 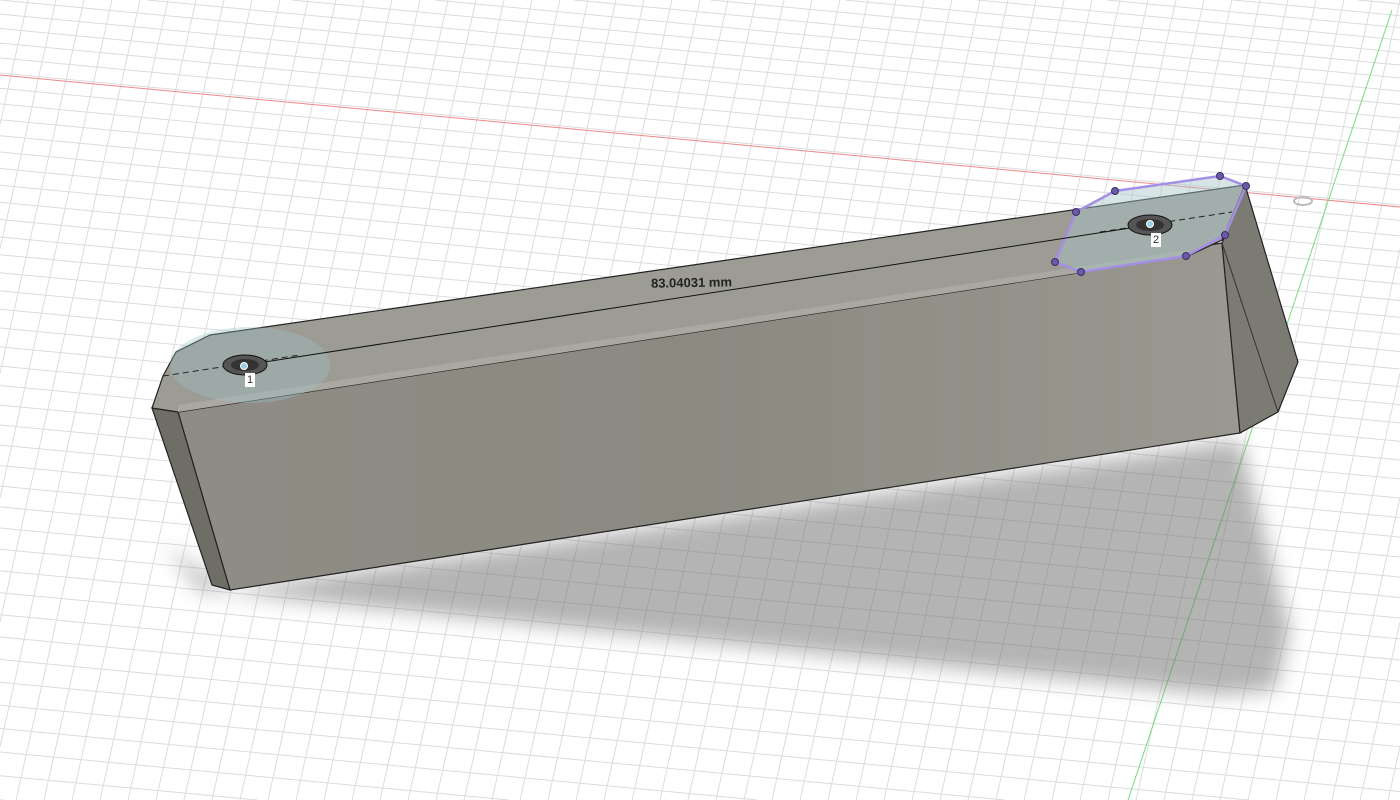 What do you see at coordinates (691, 282) in the screenshot?
I see `dimension-value: 83.04031 mm` at bounding box center [691, 282].